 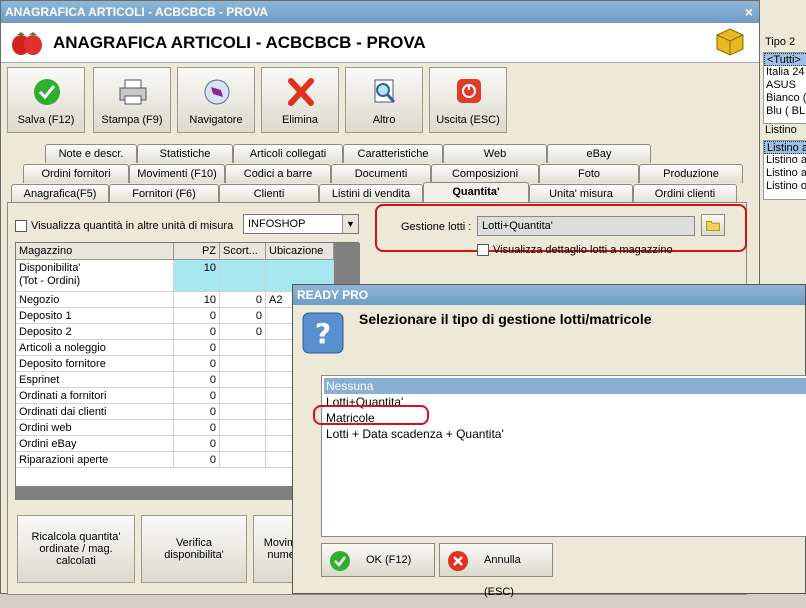 I want to click on dialog-title: READY PRO, so click(x=549, y=295).